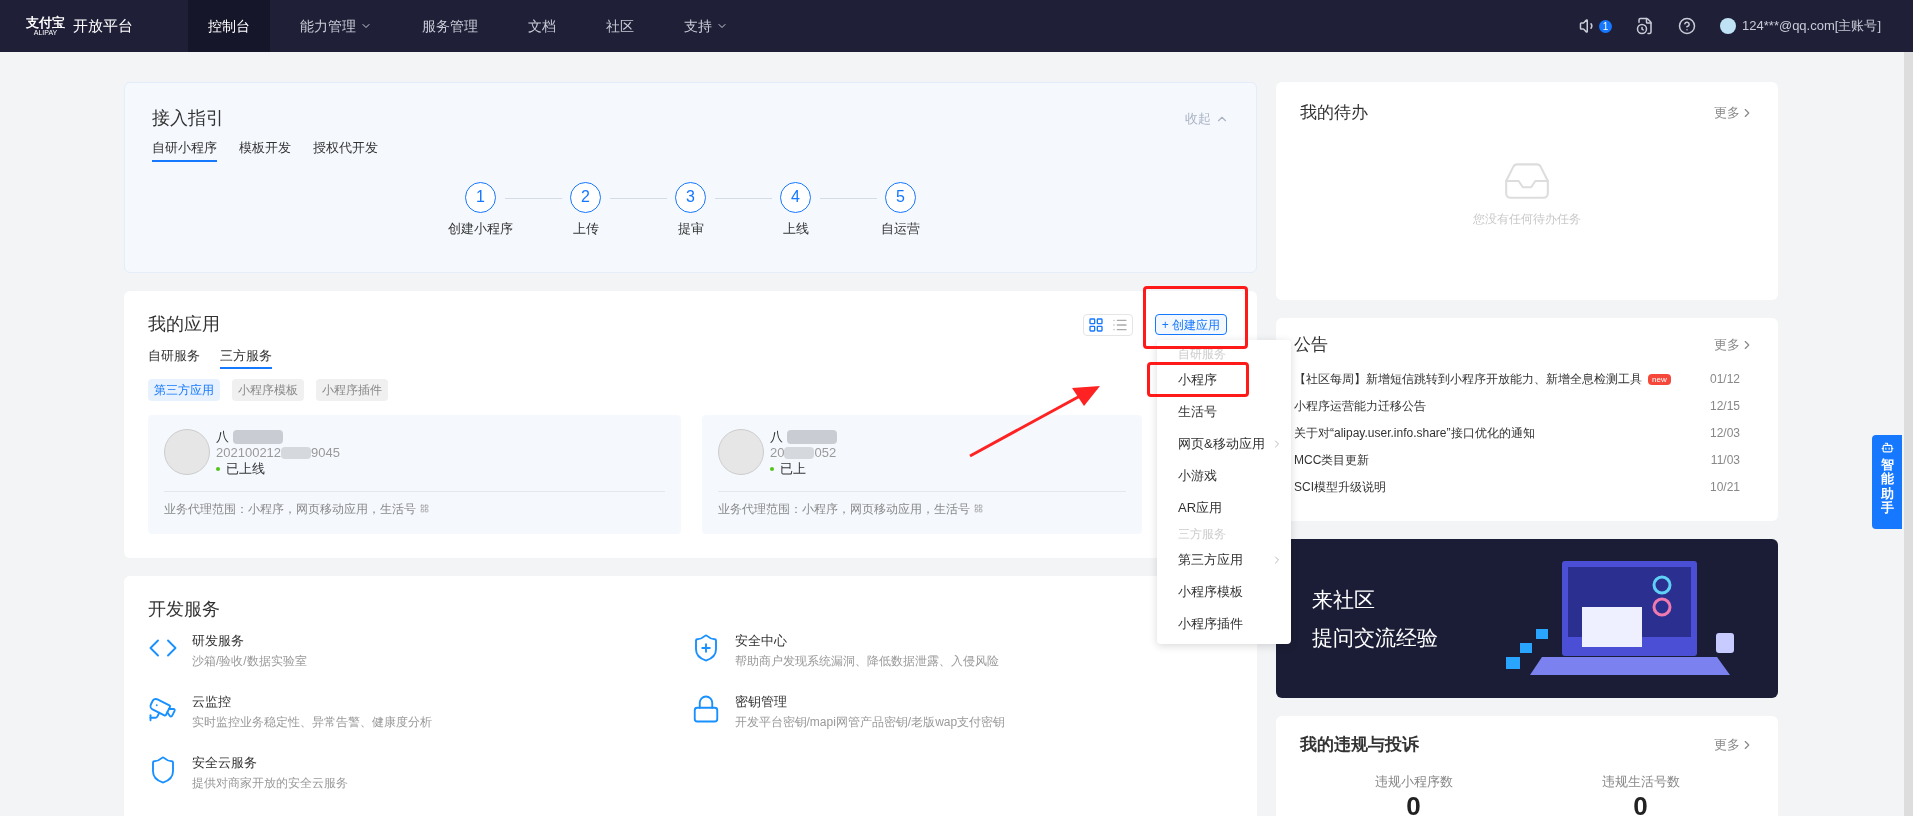 This screenshot has height=816, width=1913. I want to click on card-title: 我的违规与投诉, so click(1359, 745).